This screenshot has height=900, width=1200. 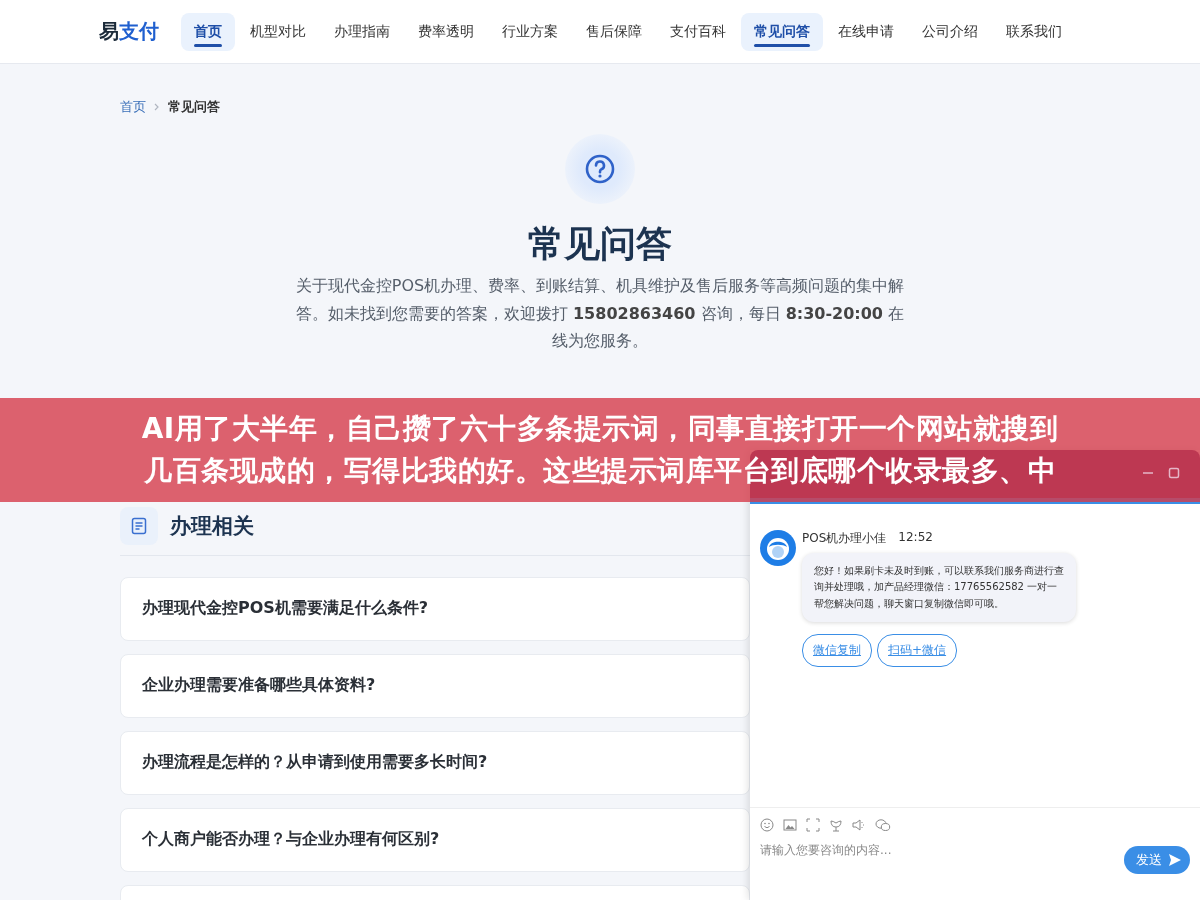 I want to click on image-icon, so click(x=790, y=824).